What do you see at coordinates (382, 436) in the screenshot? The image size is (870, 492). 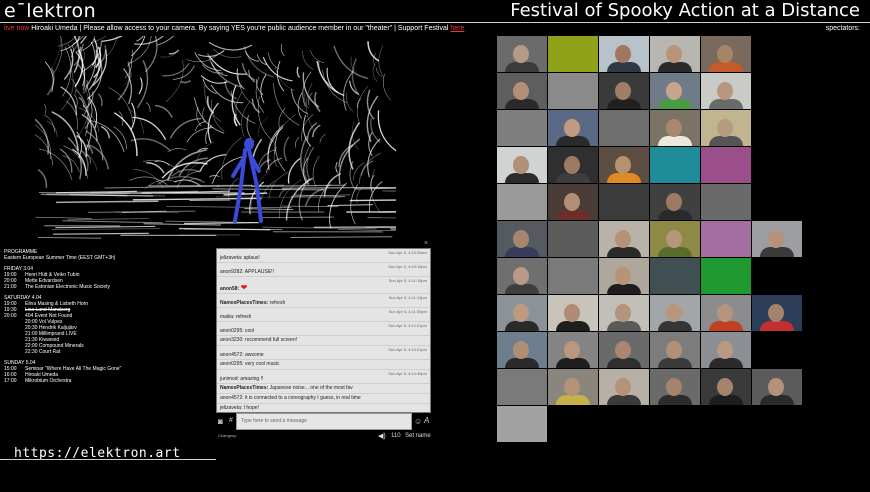 I see `volume-icon: ◀)` at bounding box center [382, 436].